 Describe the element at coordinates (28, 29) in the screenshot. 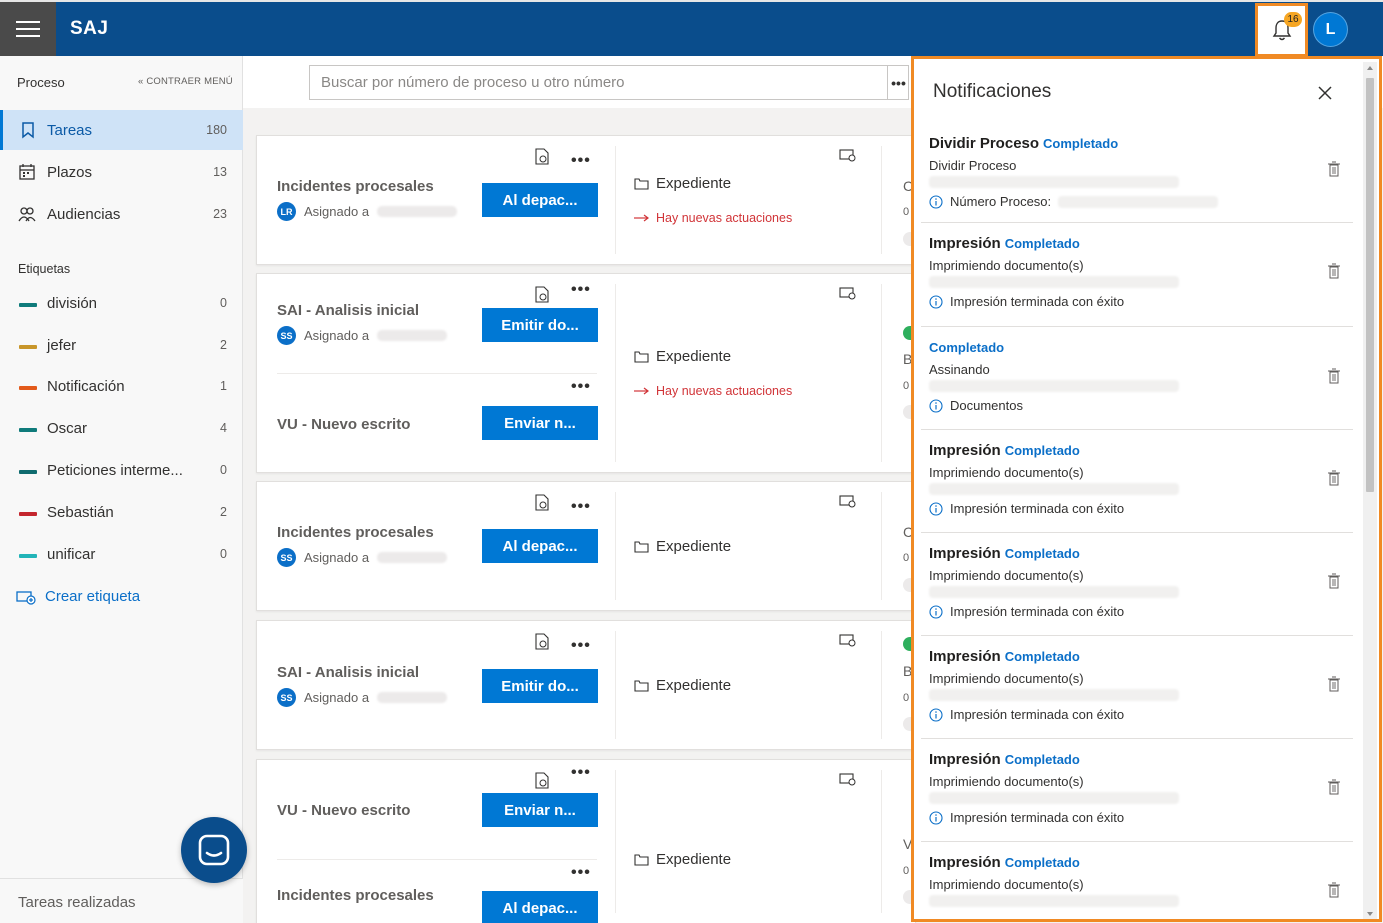

I see `hamburger-menu-button` at that location.